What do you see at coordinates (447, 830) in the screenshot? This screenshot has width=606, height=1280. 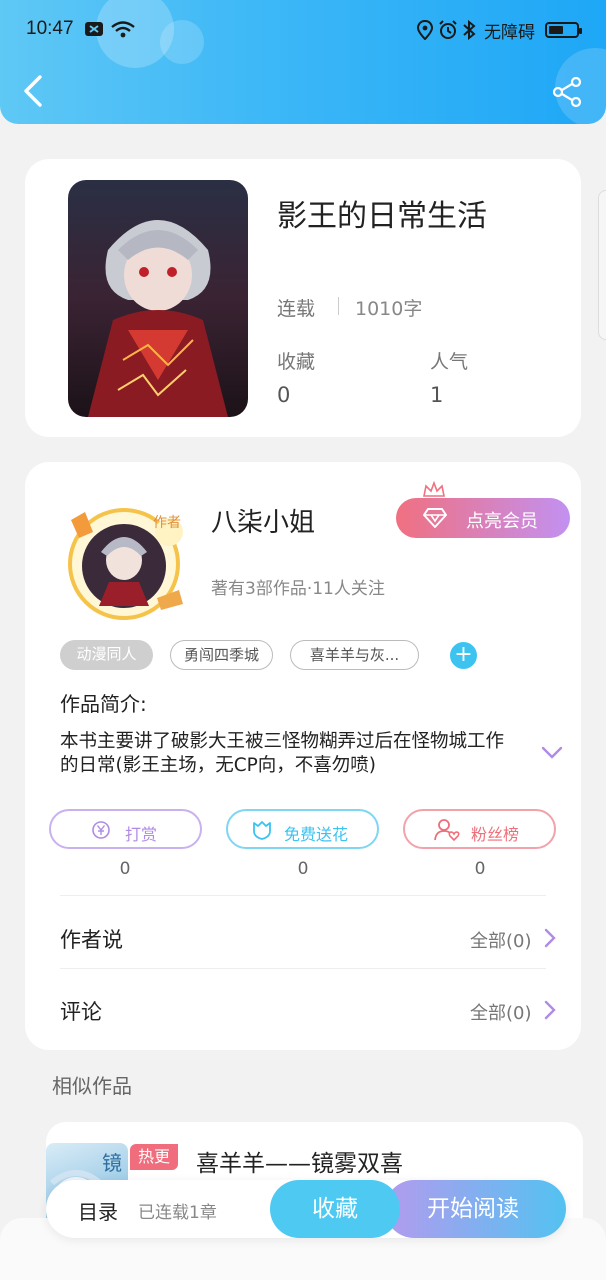 I see `fans-icon` at bounding box center [447, 830].